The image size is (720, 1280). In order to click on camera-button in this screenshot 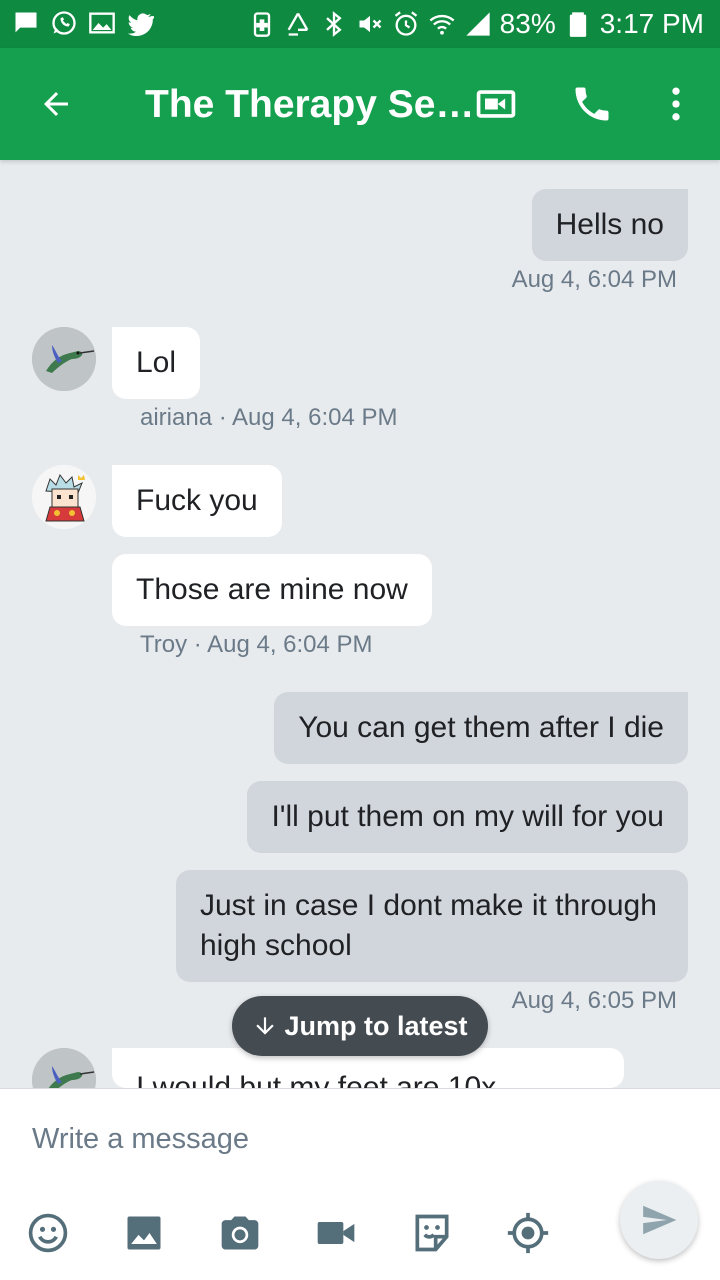, I will do `click(240, 1233)`.